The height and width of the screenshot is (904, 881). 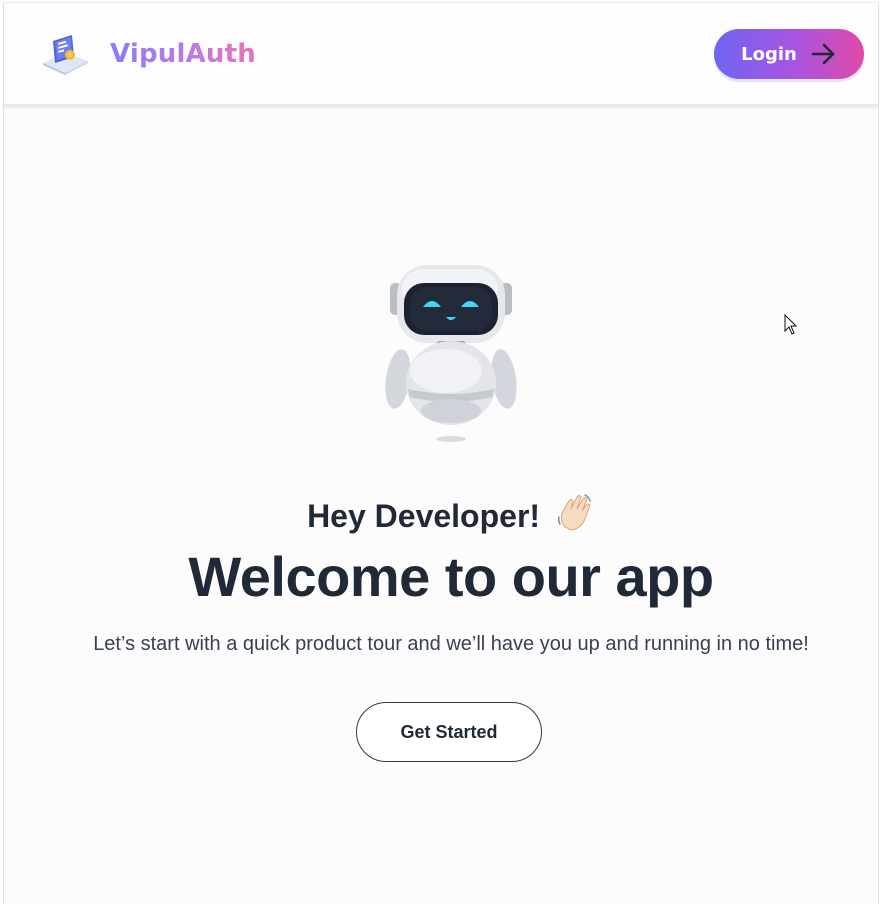 What do you see at coordinates (769, 54) in the screenshot?
I see `login-label: Login` at bounding box center [769, 54].